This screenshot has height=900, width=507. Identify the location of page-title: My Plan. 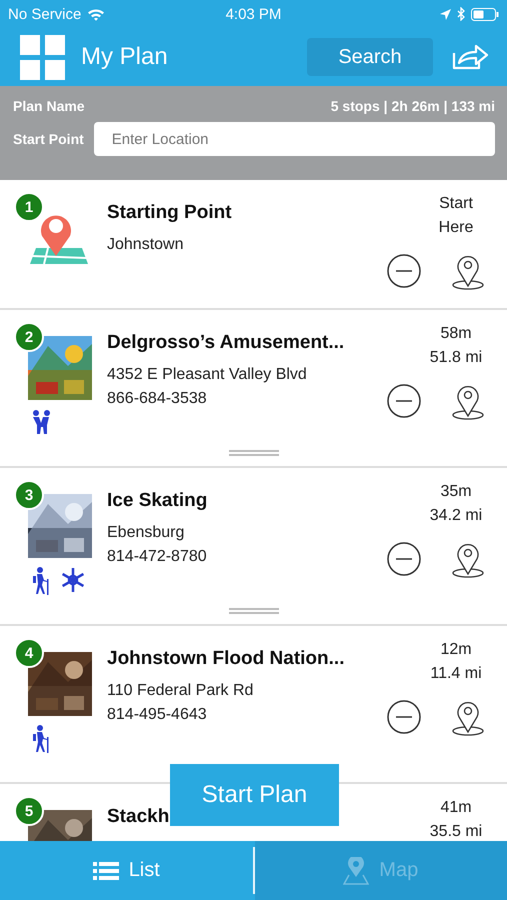
(125, 57).